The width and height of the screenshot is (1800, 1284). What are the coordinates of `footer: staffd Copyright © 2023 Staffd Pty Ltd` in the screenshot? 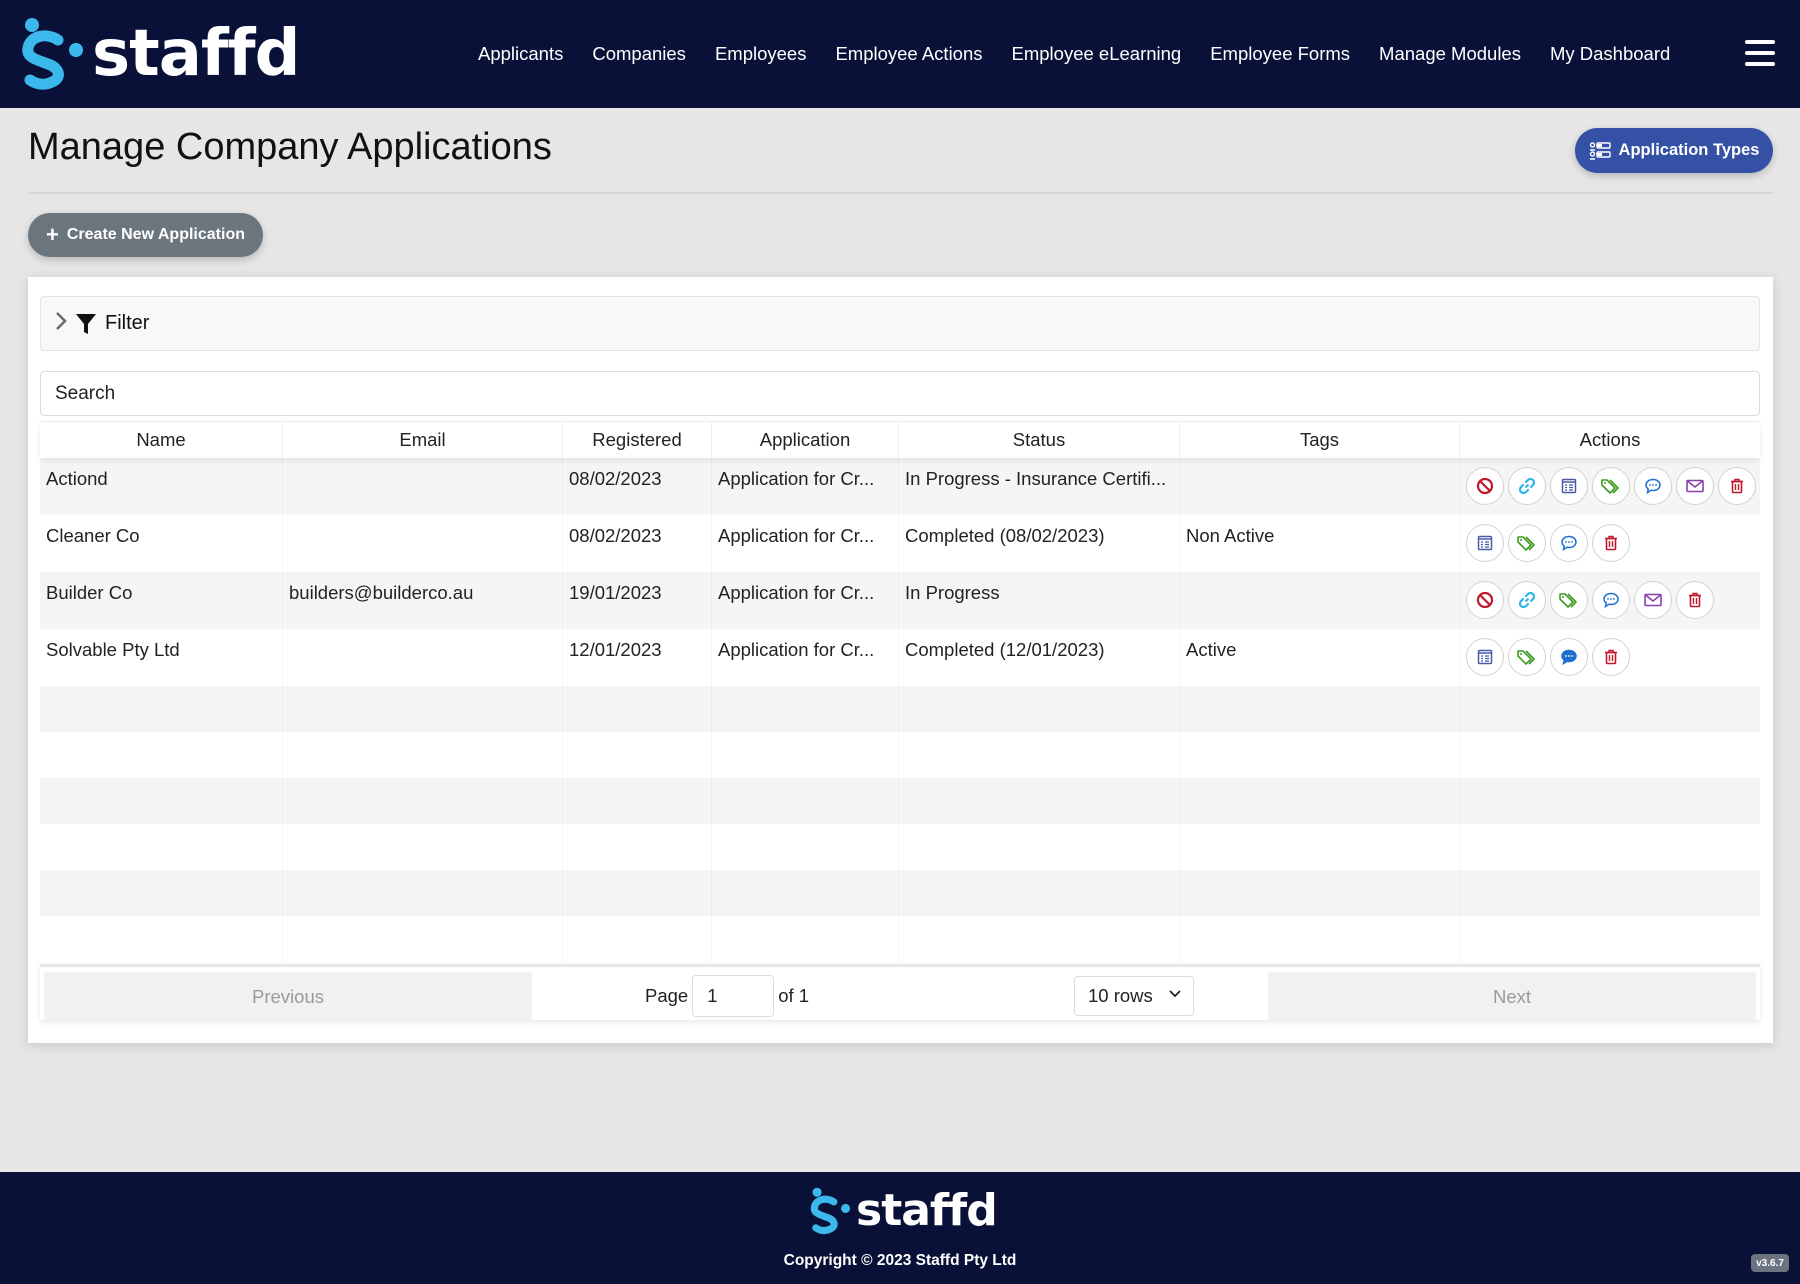 It's located at (900, 1228).